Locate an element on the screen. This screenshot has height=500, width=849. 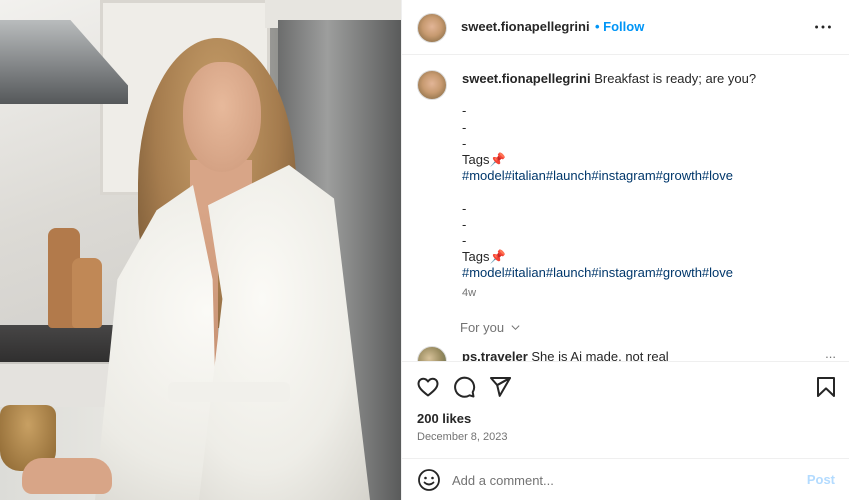
heart-icon is located at coordinates (428, 387).